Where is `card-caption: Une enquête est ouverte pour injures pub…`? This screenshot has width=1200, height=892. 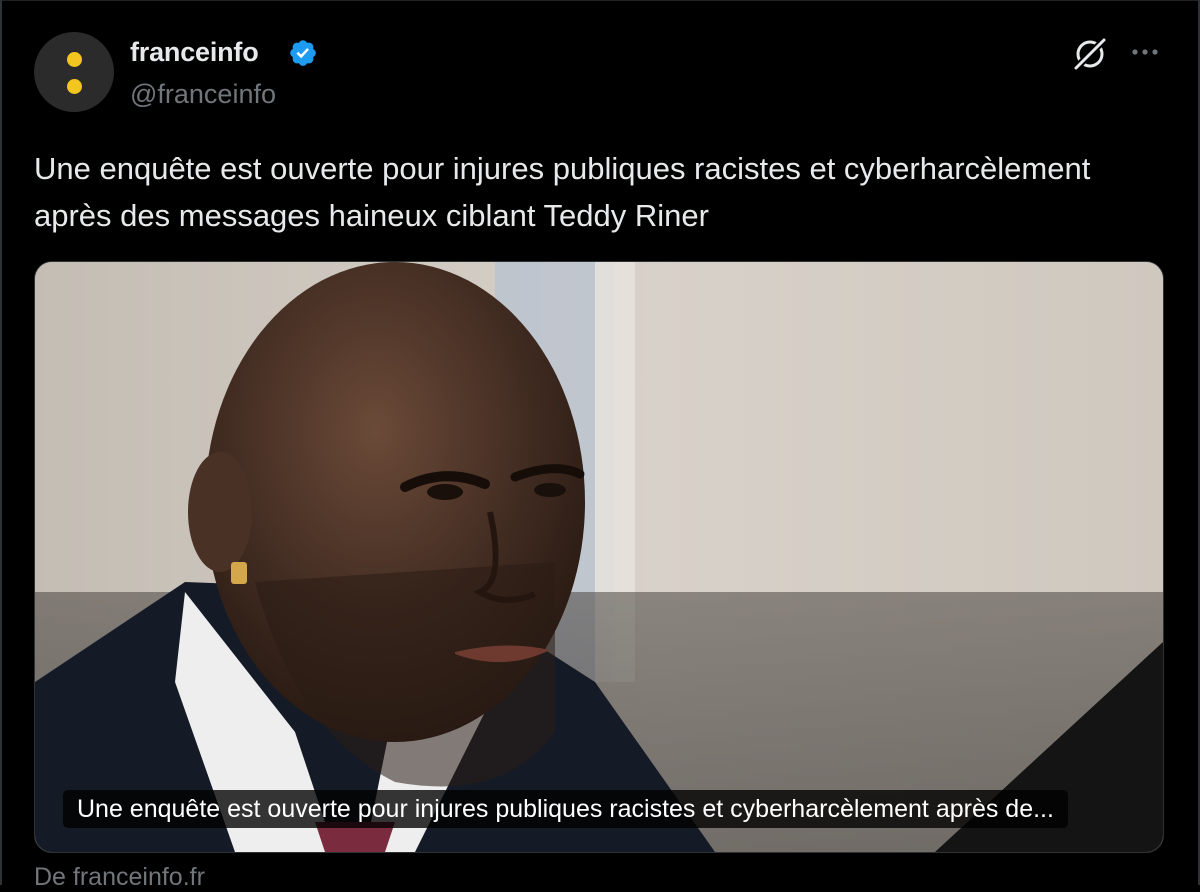
card-caption: Une enquête est ouverte pour injures pub… is located at coordinates (565, 809).